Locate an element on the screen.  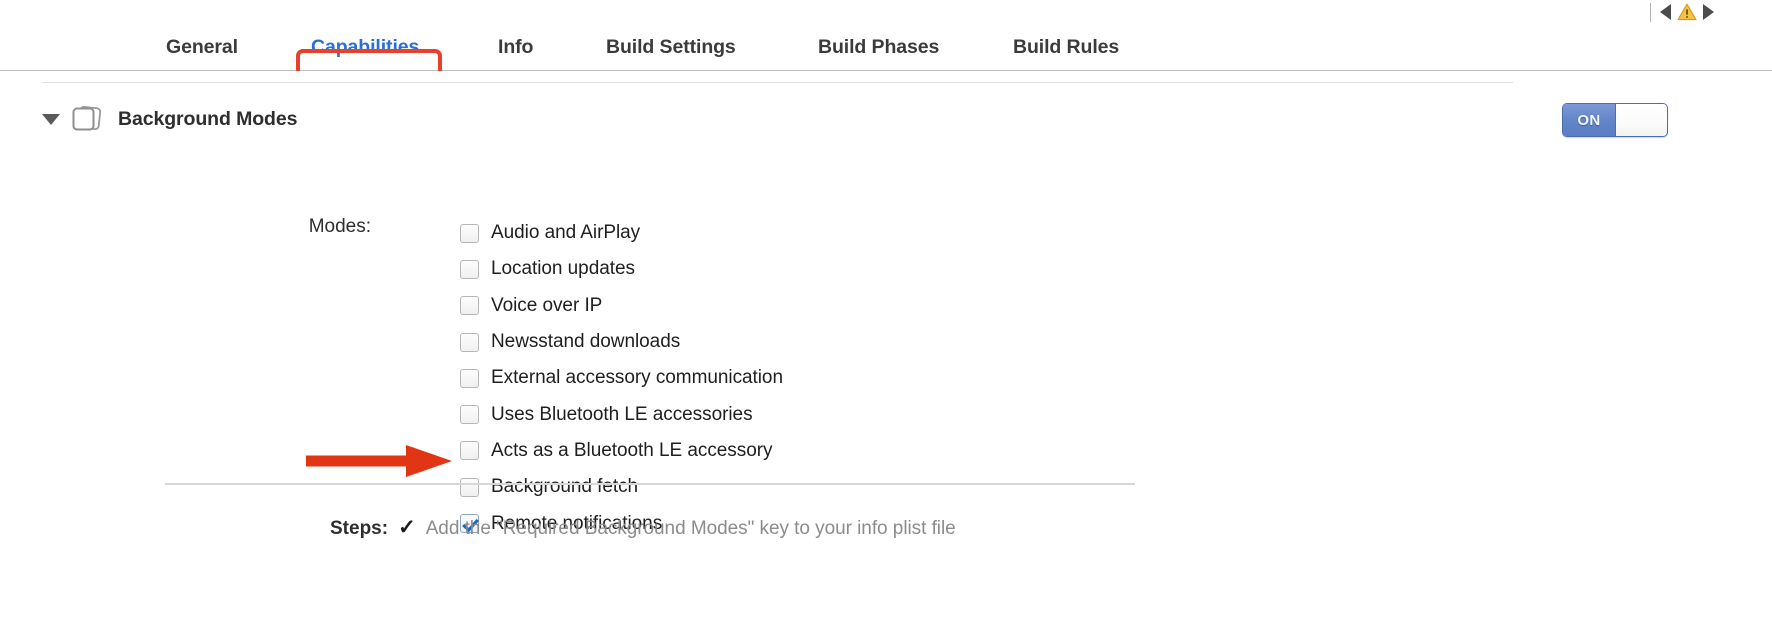
toggle-on-label: ON is located at coordinates (1589, 120).